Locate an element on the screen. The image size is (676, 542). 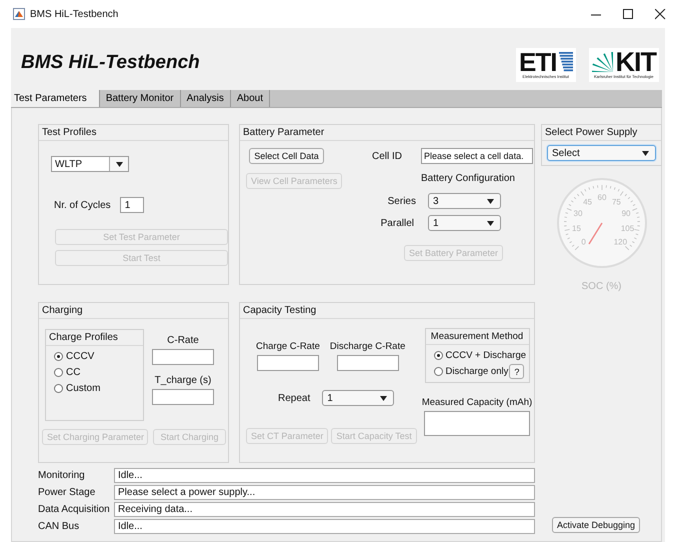
fan-icon is located at coordinates (603, 62).